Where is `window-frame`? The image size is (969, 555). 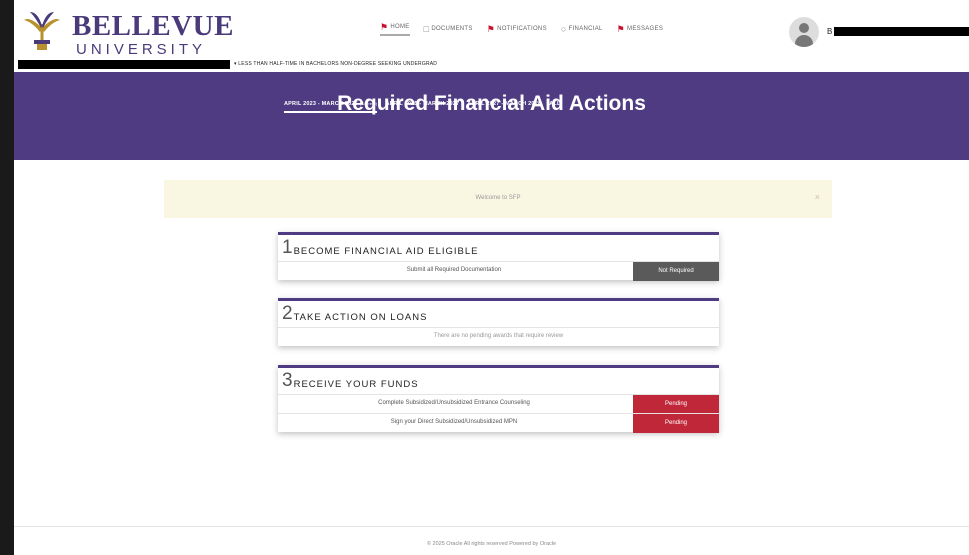
window-frame is located at coordinates (7, 277).